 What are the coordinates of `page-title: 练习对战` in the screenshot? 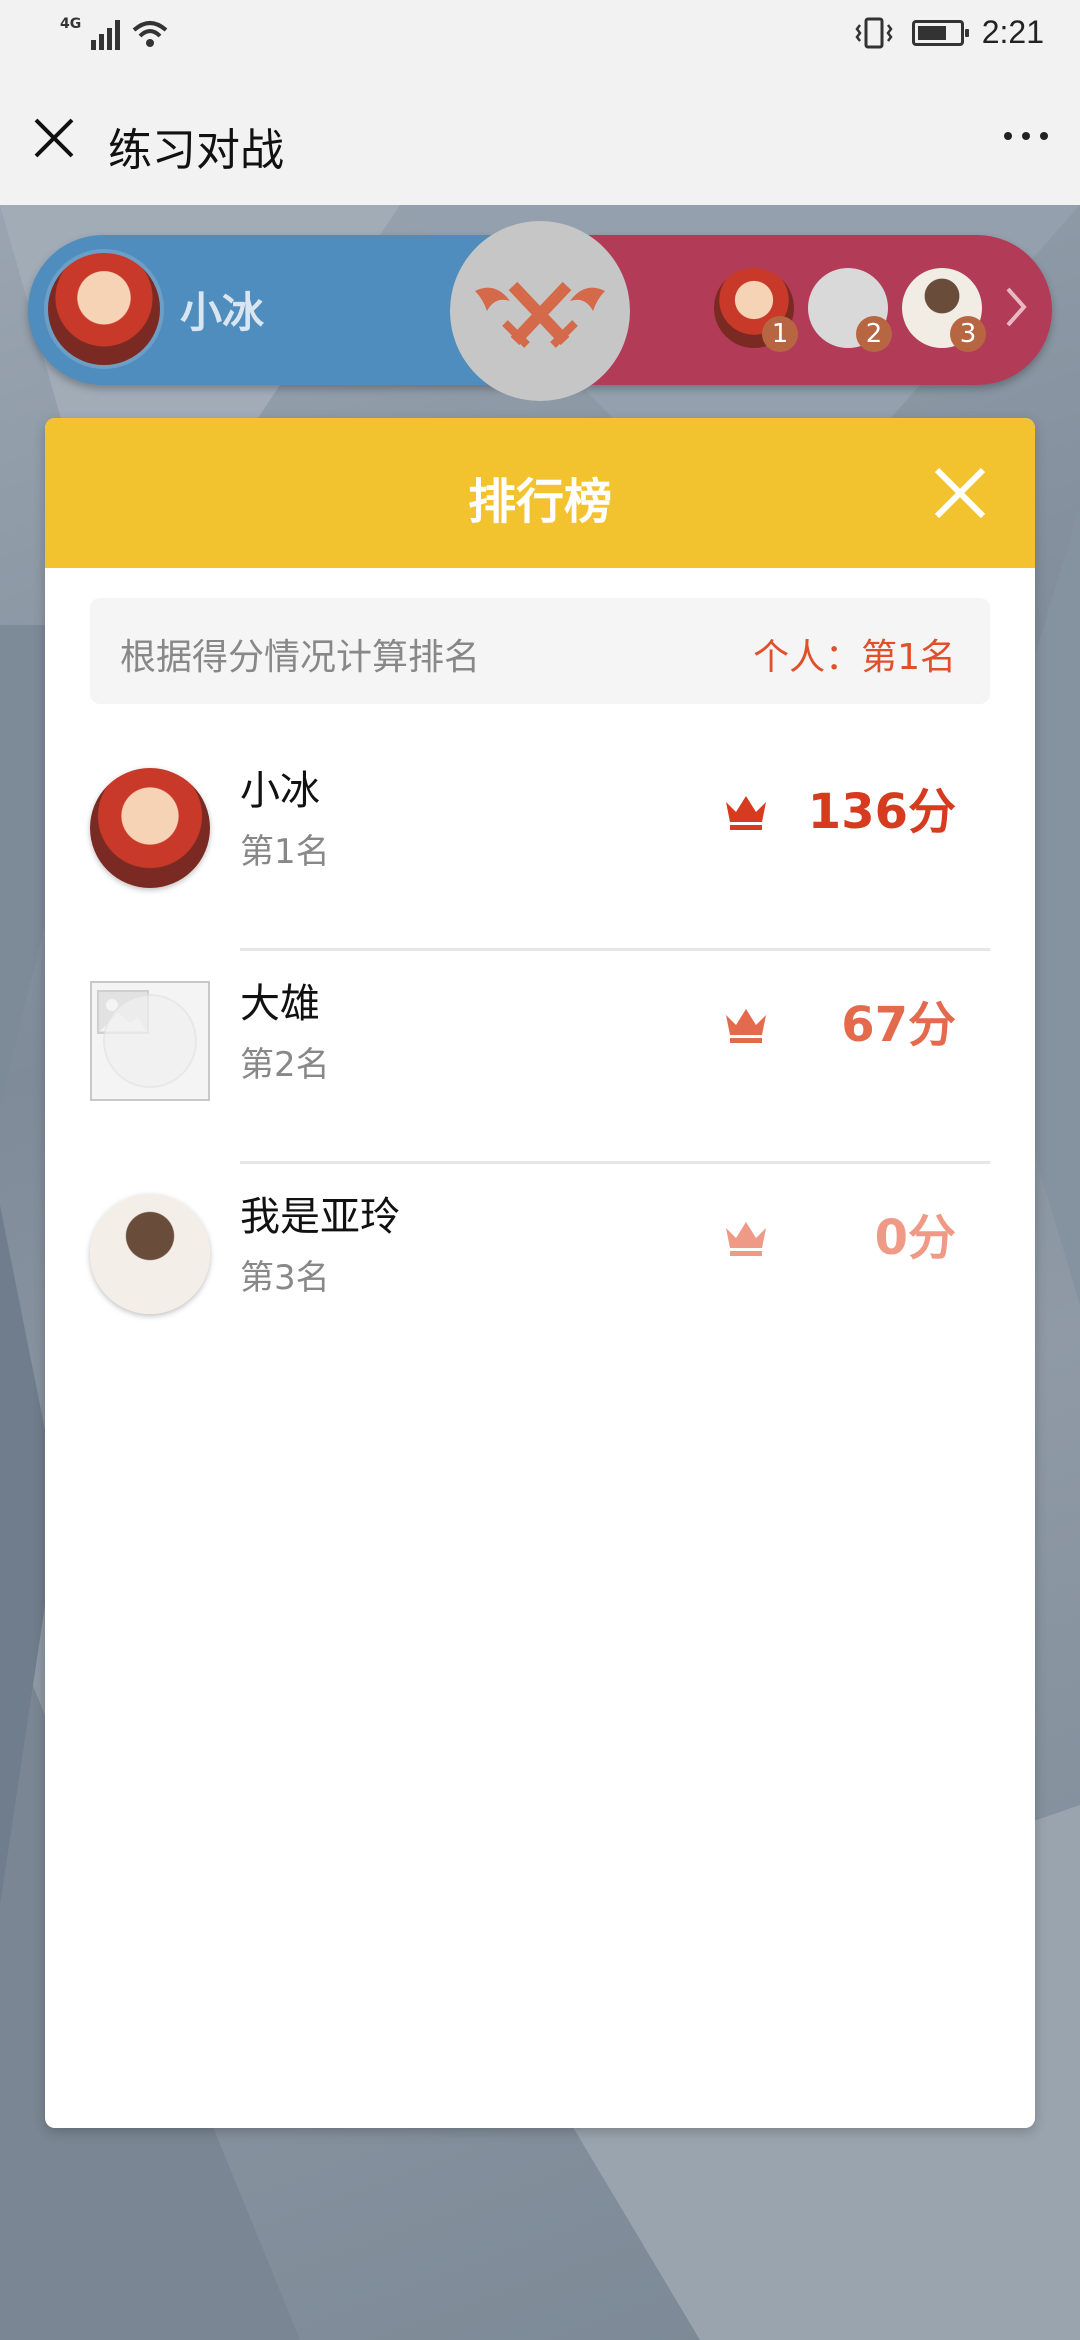 It's located at (196, 150).